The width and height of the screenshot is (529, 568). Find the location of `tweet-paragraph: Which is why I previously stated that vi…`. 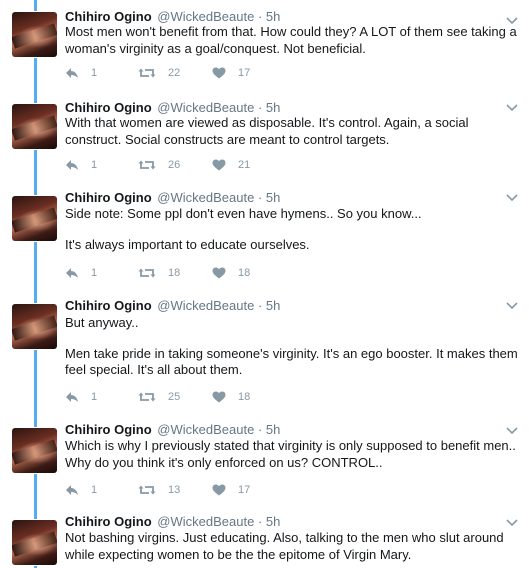

tweet-paragraph: Which is why I previously stated that vi… is located at coordinates (290, 454).